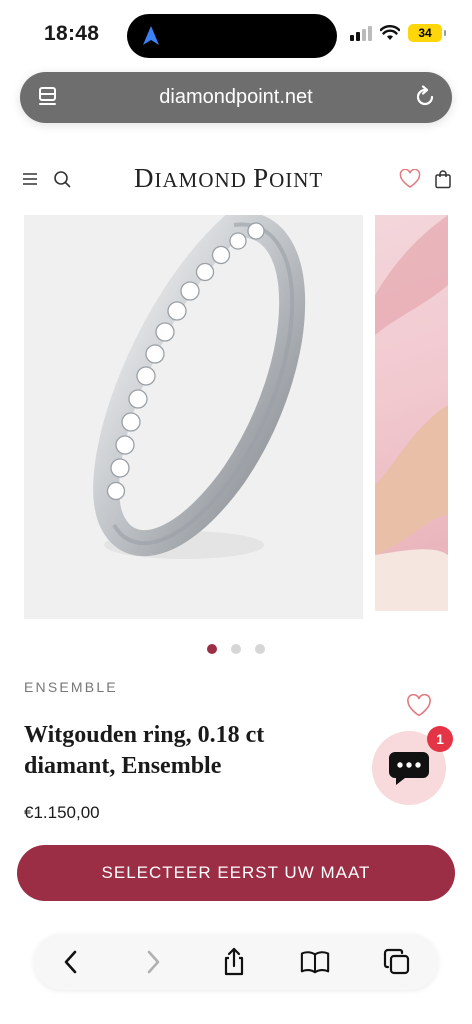 The width and height of the screenshot is (472, 1024). Describe the element at coordinates (419, 706) in the screenshot. I see `add-to-wishlist-heart-icon` at that location.